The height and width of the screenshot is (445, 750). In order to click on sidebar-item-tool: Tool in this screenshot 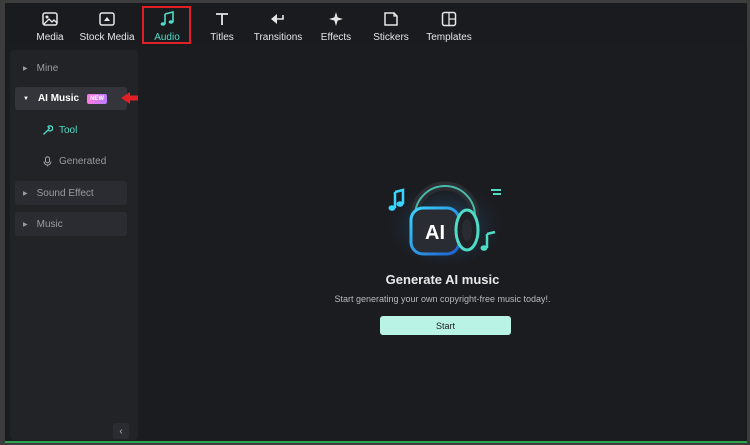, I will do `click(59, 130)`.